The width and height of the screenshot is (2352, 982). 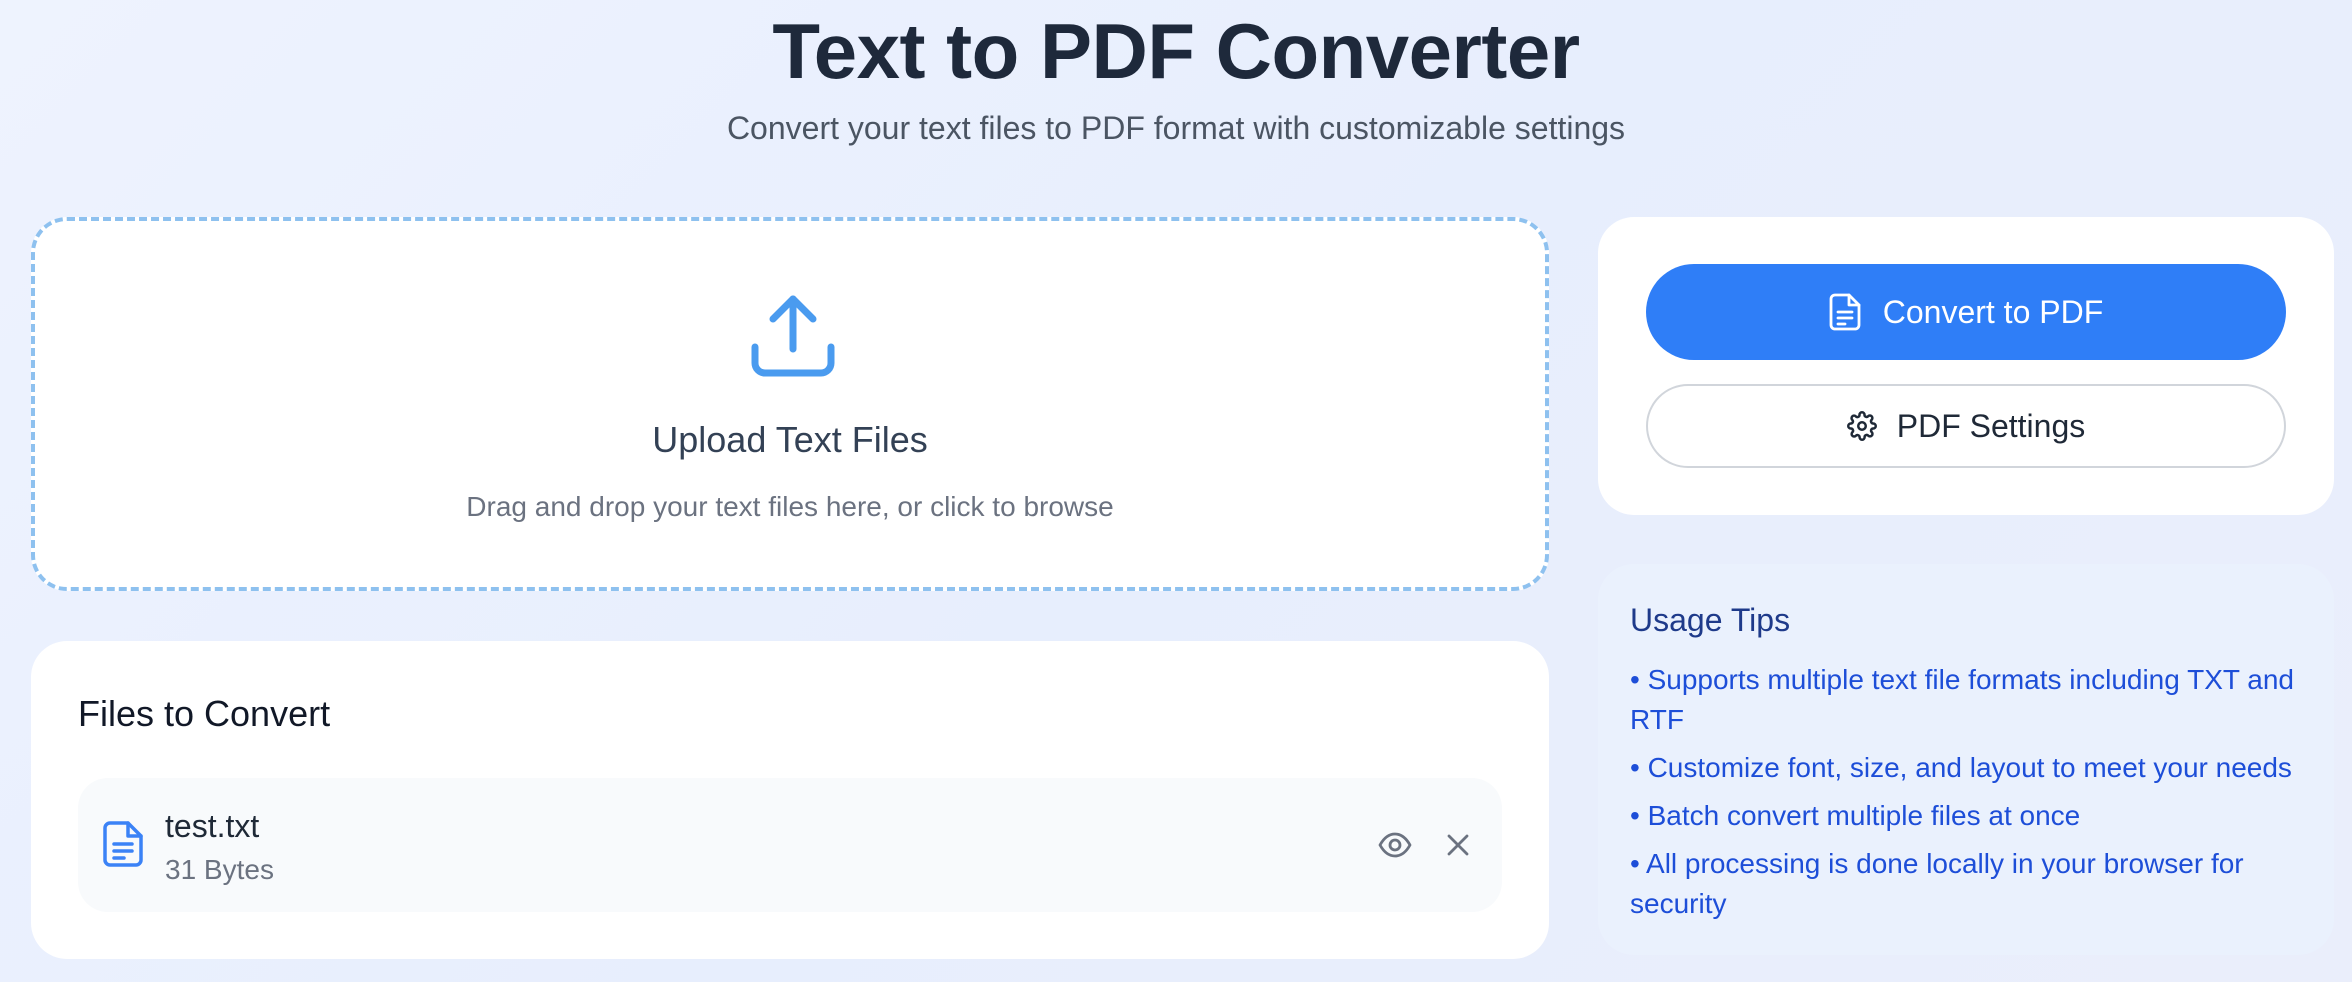 I want to click on eye-icon, so click(x=1395, y=845).